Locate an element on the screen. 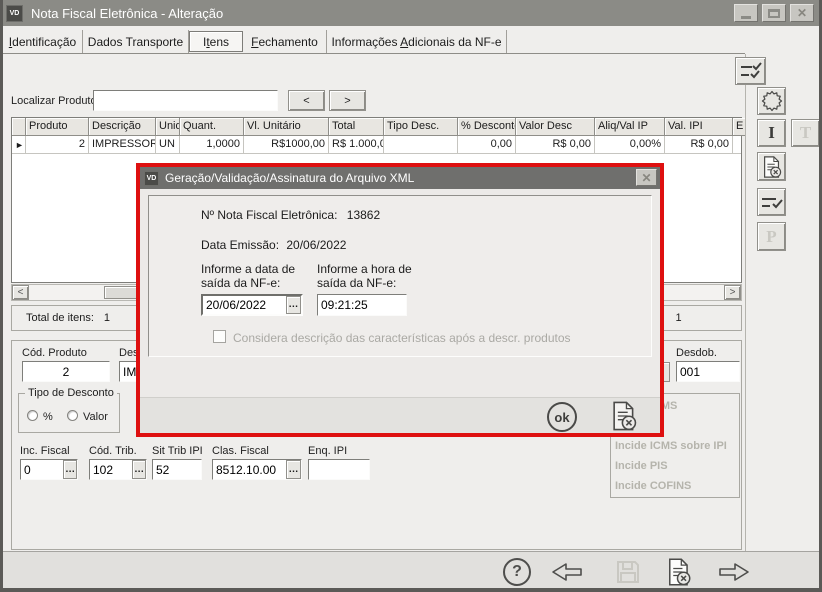 This screenshot has height=592, width=822. help-icon: ? is located at coordinates (517, 571).